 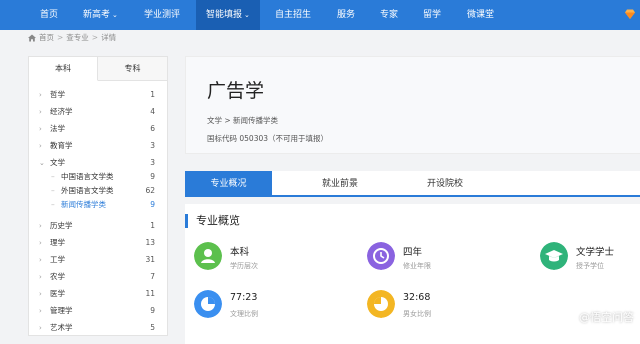 What do you see at coordinates (445, 184) in the screenshot?
I see `tab-colleges: 开设院校` at bounding box center [445, 184].